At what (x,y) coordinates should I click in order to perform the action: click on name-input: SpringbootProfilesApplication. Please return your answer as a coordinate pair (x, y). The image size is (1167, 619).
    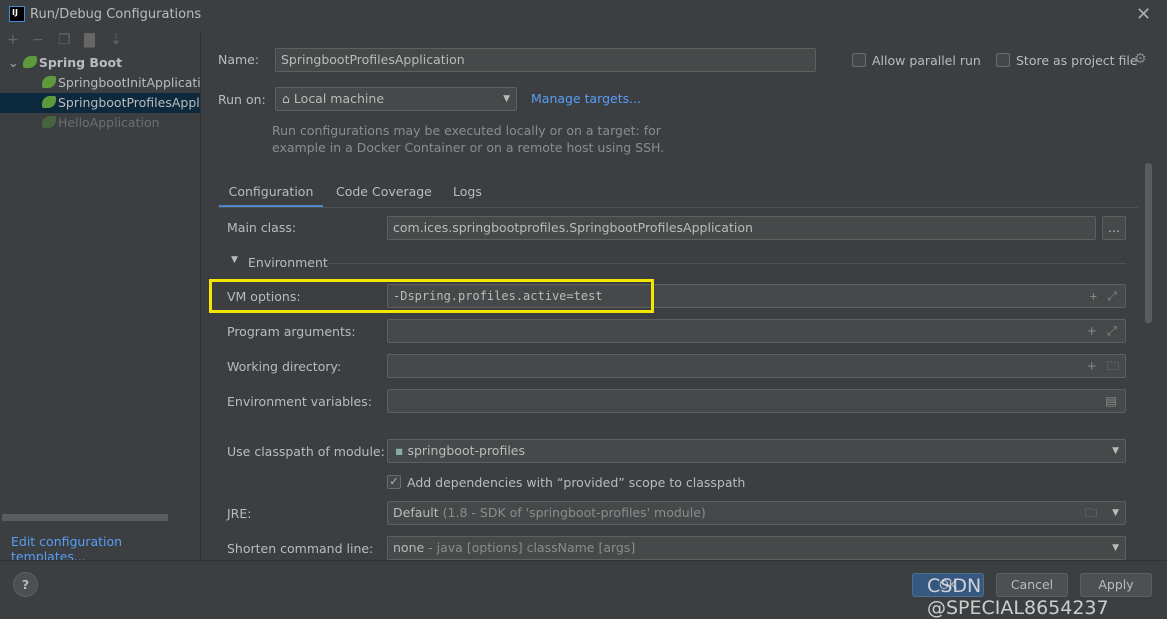
    Looking at the image, I should click on (545, 60).